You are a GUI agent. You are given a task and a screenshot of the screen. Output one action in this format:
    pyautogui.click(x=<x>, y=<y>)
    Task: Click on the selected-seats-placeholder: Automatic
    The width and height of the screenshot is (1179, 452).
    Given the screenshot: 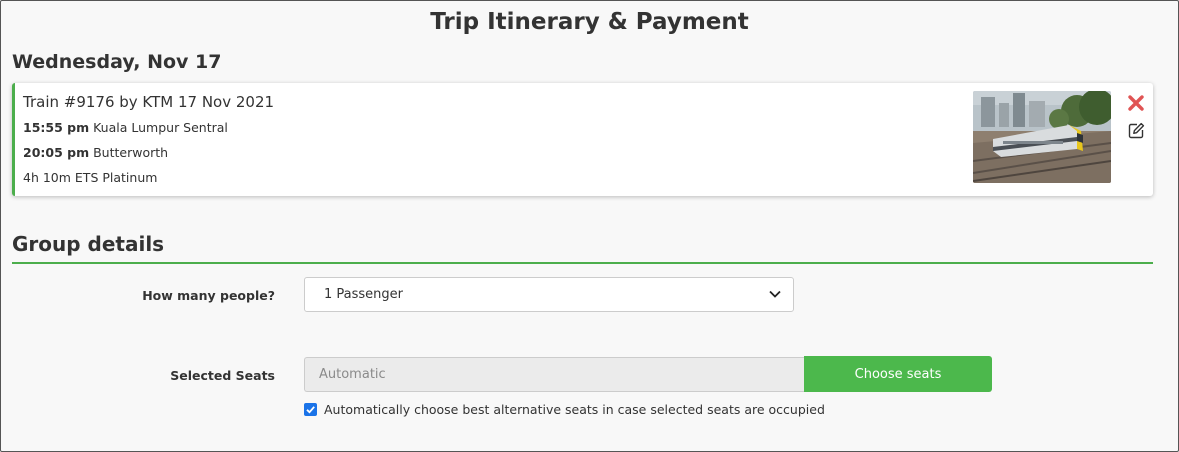 What is the action you would take?
    pyautogui.click(x=352, y=374)
    